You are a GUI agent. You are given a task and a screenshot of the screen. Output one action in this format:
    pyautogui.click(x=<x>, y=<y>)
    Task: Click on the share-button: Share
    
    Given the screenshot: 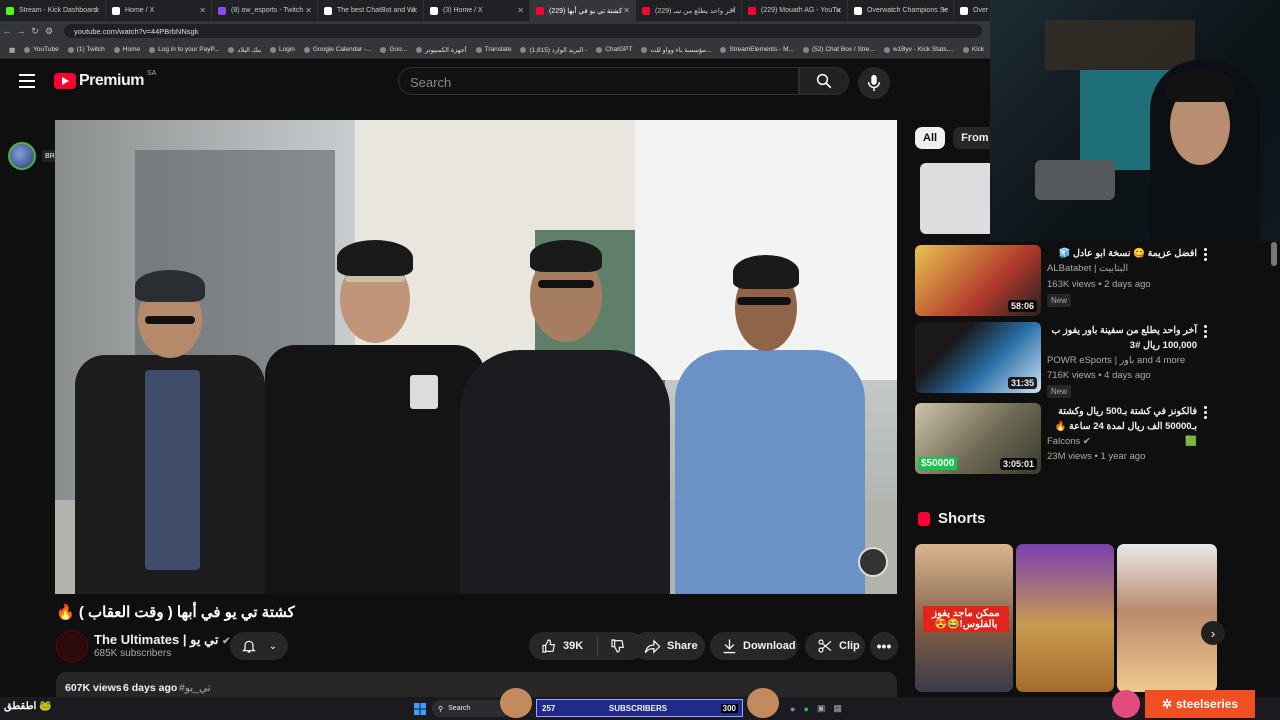 What is the action you would take?
    pyautogui.click(x=668, y=646)
    